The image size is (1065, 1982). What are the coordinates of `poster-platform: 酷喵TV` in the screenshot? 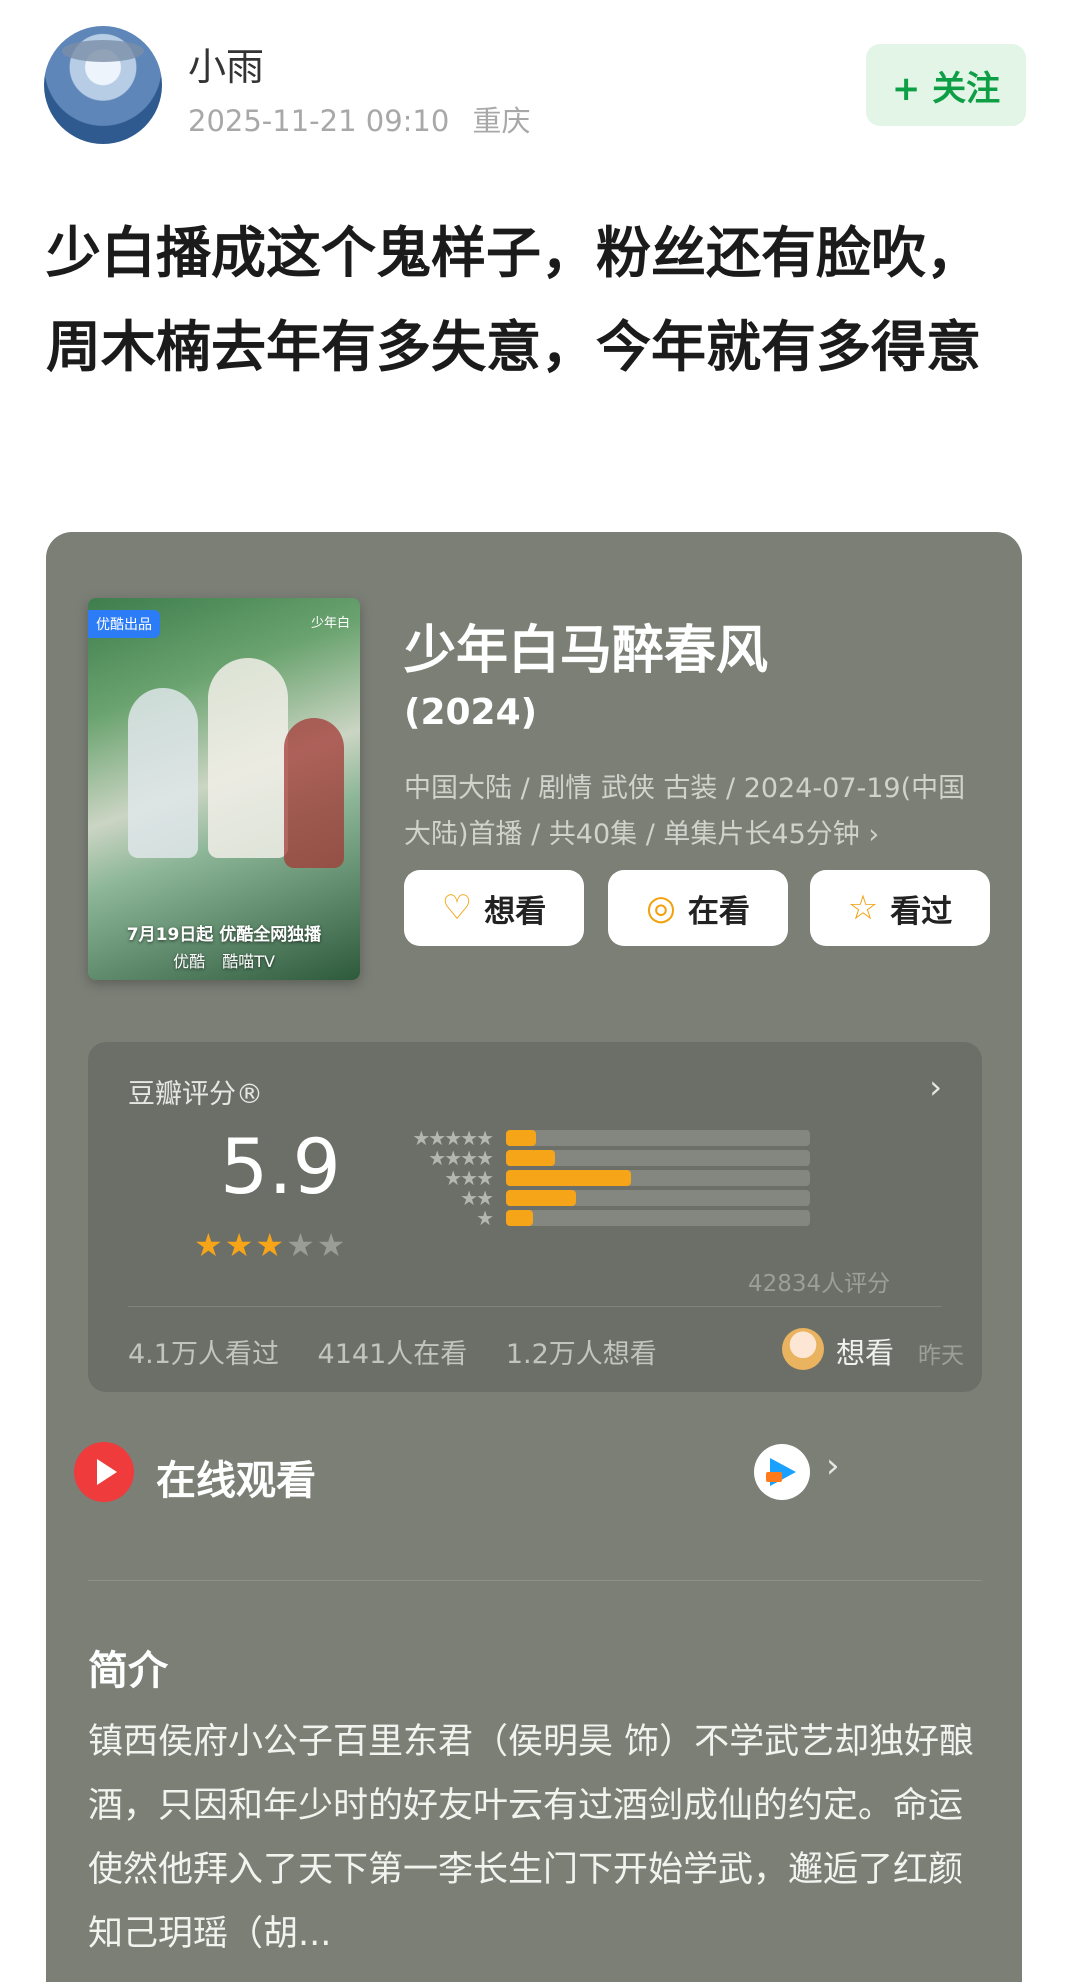 It's located at (248, 961).